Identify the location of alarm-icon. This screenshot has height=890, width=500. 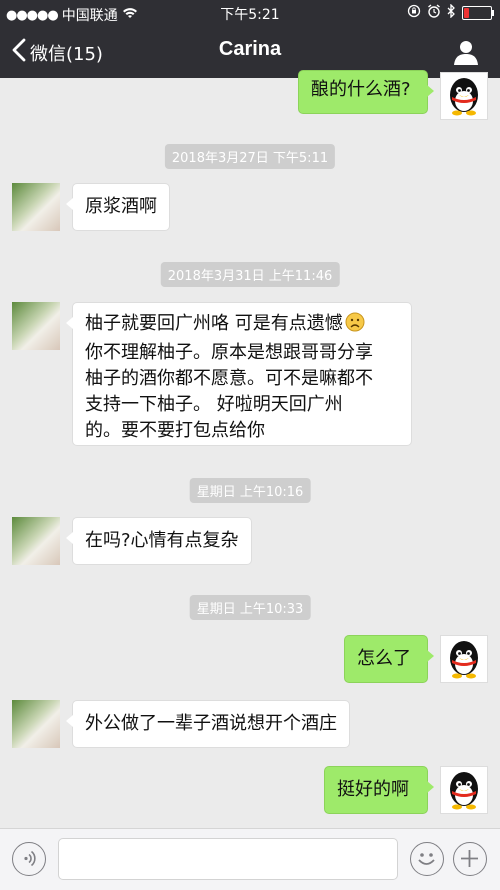
(434, 12).